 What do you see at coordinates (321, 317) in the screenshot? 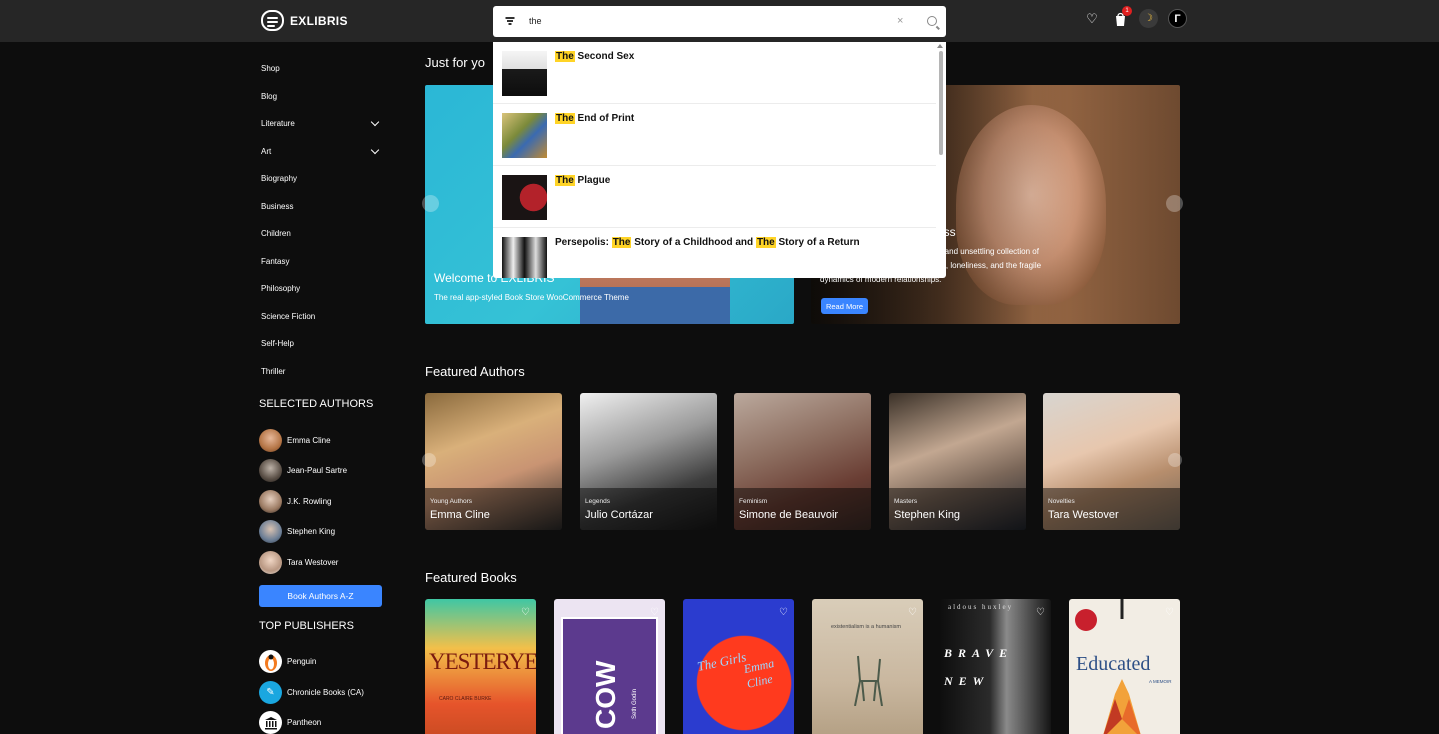
I see `category-science-fiction: Science Fiction` at bounding box center [321, 317].